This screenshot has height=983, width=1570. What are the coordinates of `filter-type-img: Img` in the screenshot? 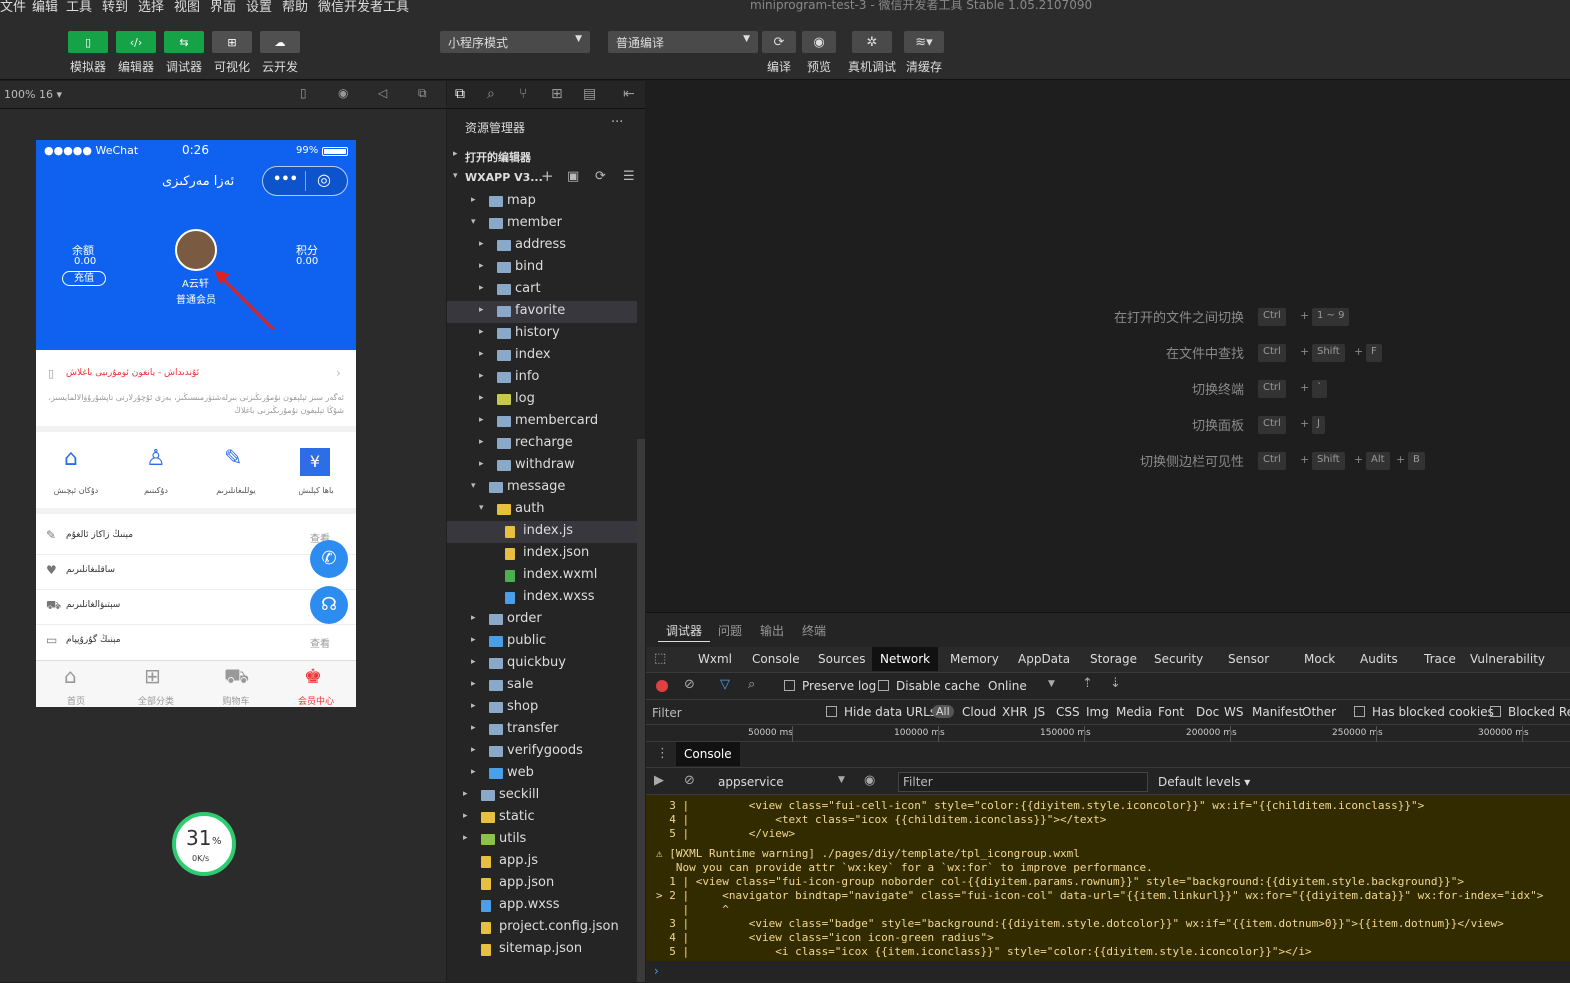 It's located at (1097, 712).